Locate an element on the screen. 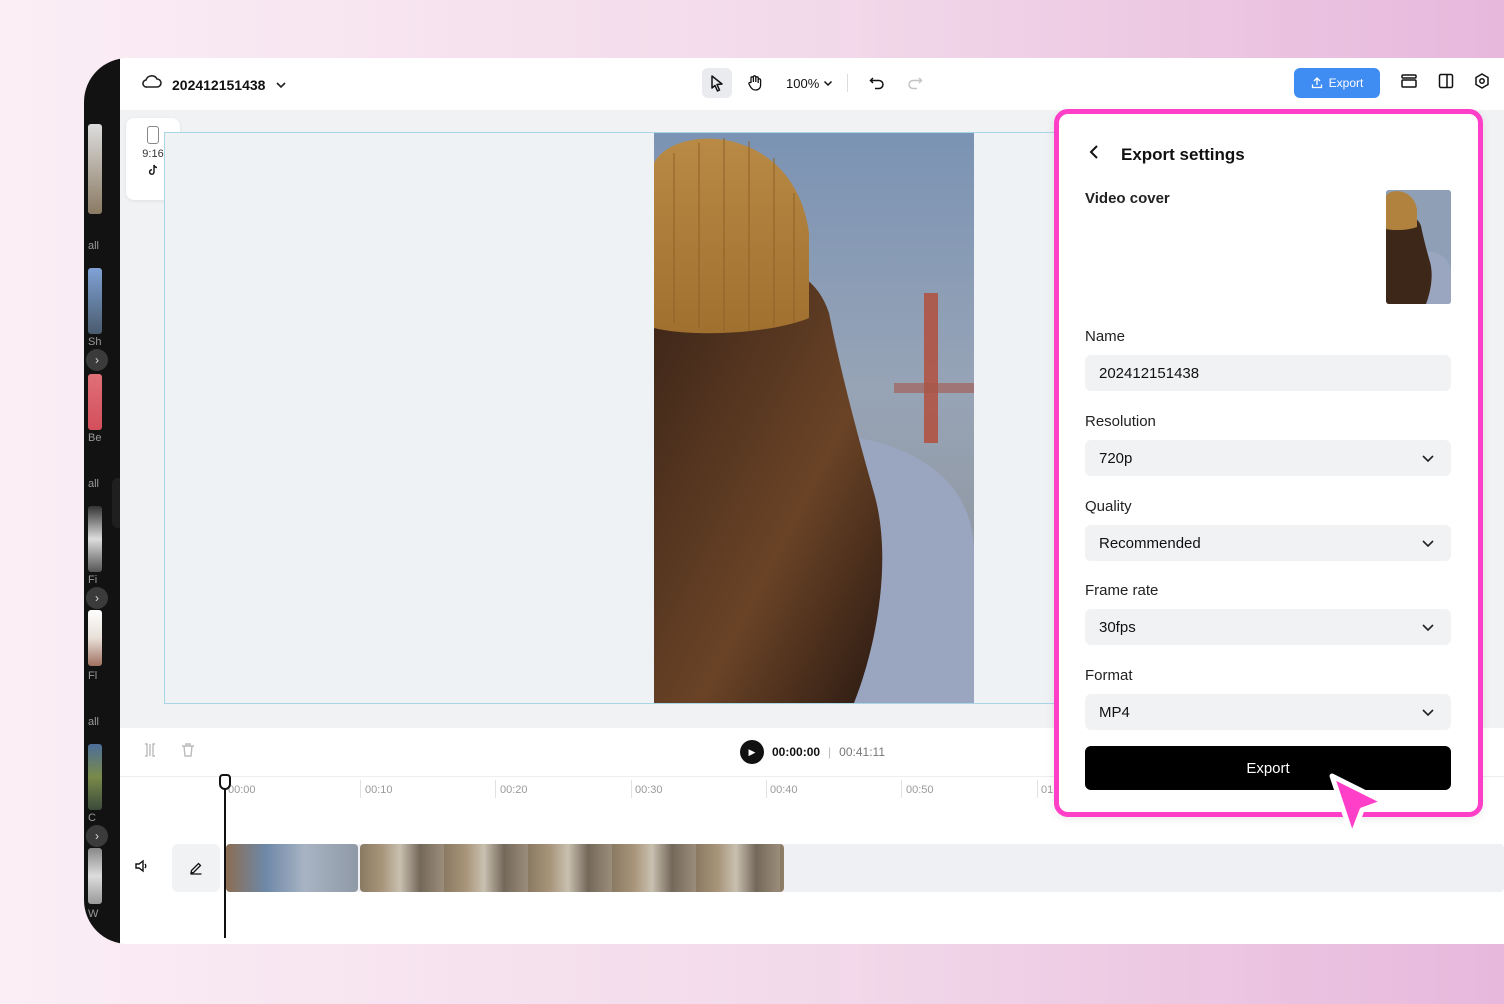  cloud-icon is located at coordinates (152, 84).